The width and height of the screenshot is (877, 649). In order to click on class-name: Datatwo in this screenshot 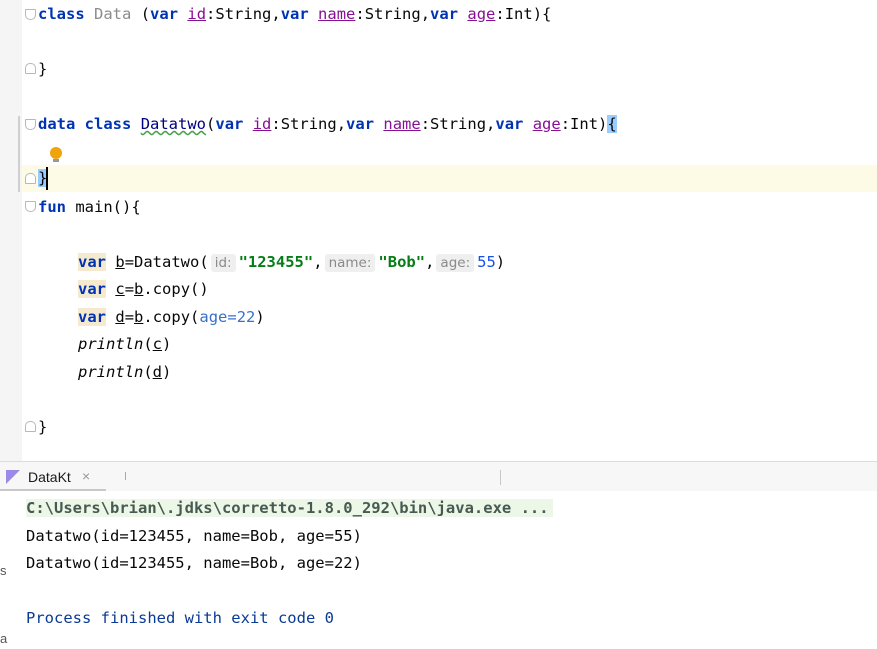, I will do `click(173, 124)`.